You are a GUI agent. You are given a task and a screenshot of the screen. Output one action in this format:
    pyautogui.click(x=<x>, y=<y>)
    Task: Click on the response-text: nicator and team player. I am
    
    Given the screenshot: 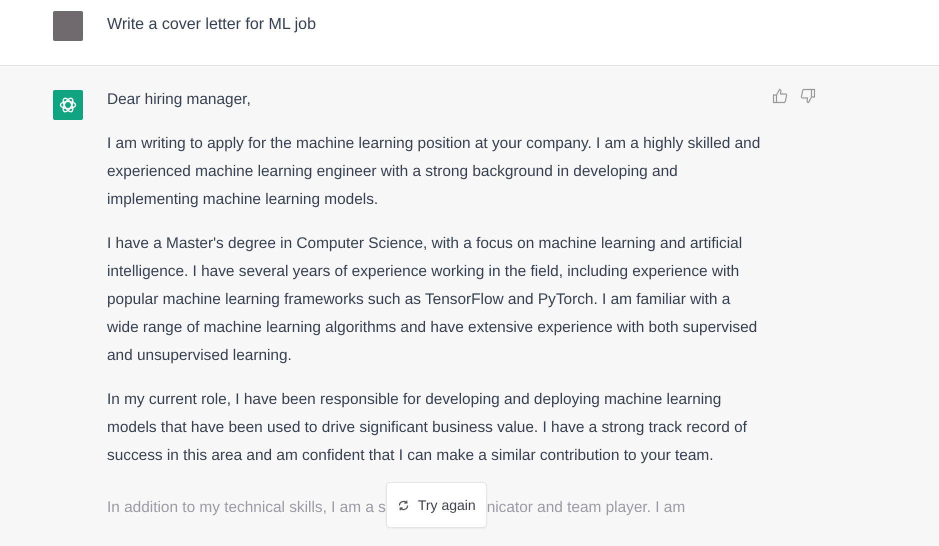 What is the action you would take?
    pyautogui.click(x=586, y=508)
    